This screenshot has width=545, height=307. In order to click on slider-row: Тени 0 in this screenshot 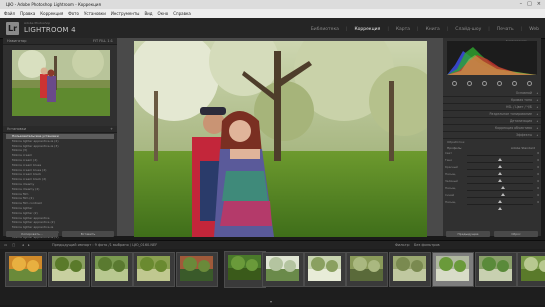, I will do `click(492, 163)`.